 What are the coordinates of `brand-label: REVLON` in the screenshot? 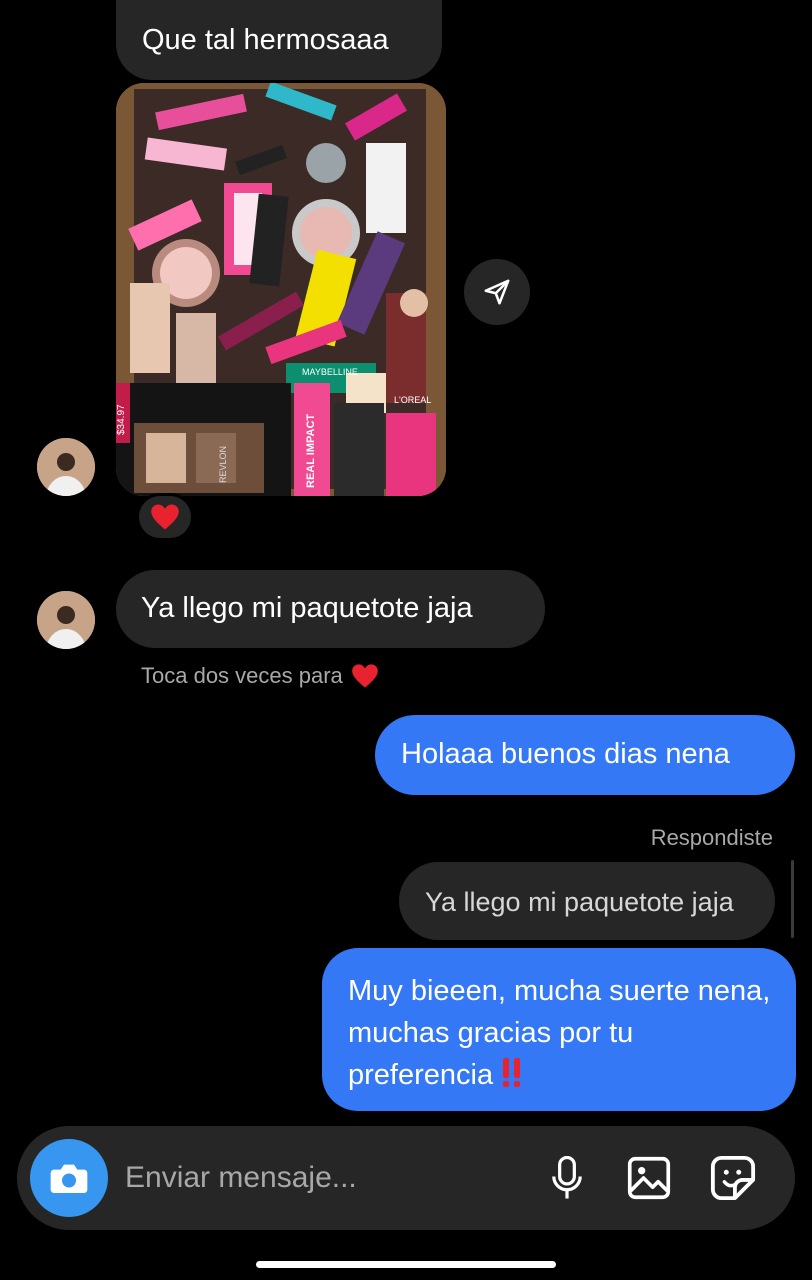 It's located at (223, 464).